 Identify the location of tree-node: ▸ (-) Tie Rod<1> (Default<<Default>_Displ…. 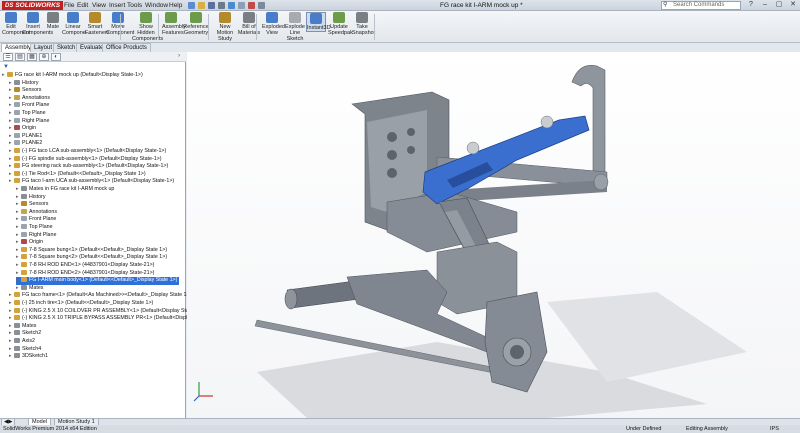
(77, 174).